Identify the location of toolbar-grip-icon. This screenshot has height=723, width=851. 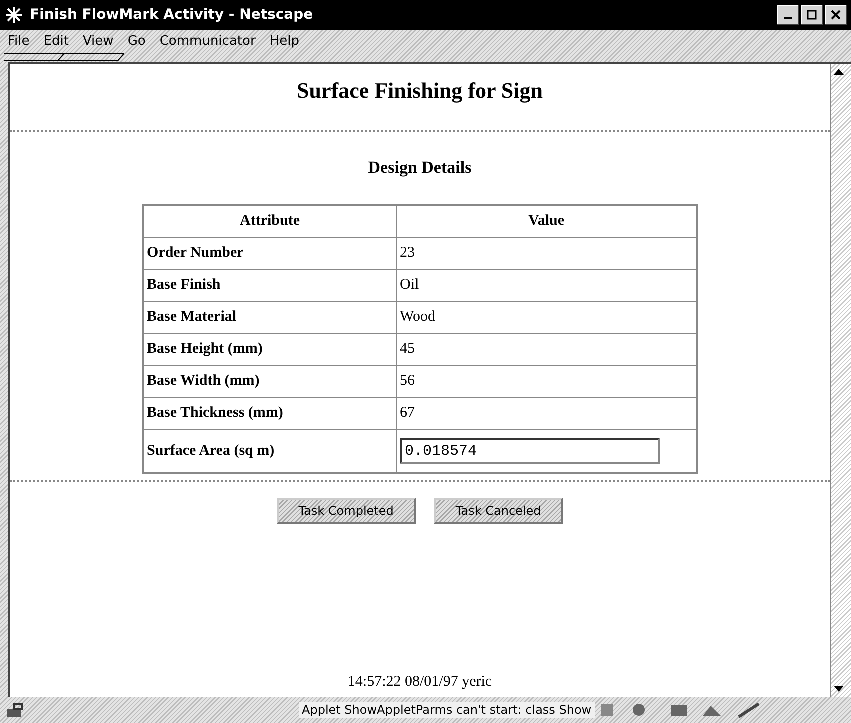
(64, 57).